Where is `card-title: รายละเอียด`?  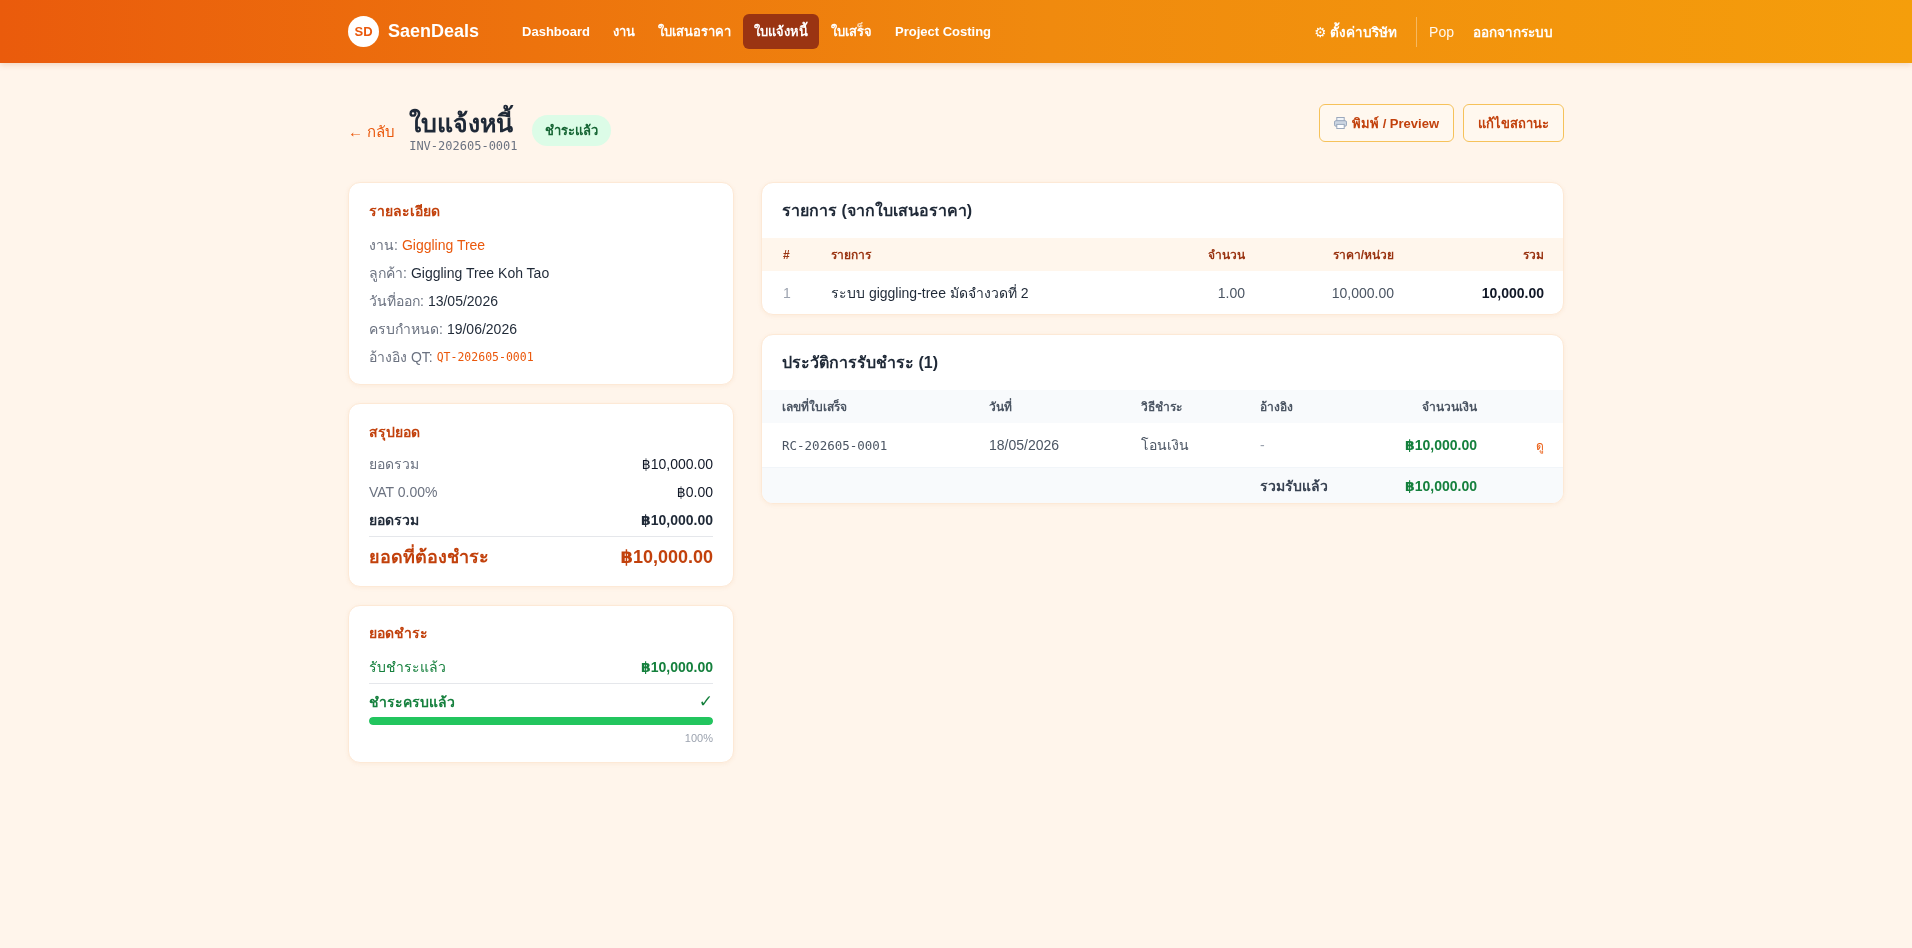 card-title: รายละเอียด is located at coordinates (405, 211).